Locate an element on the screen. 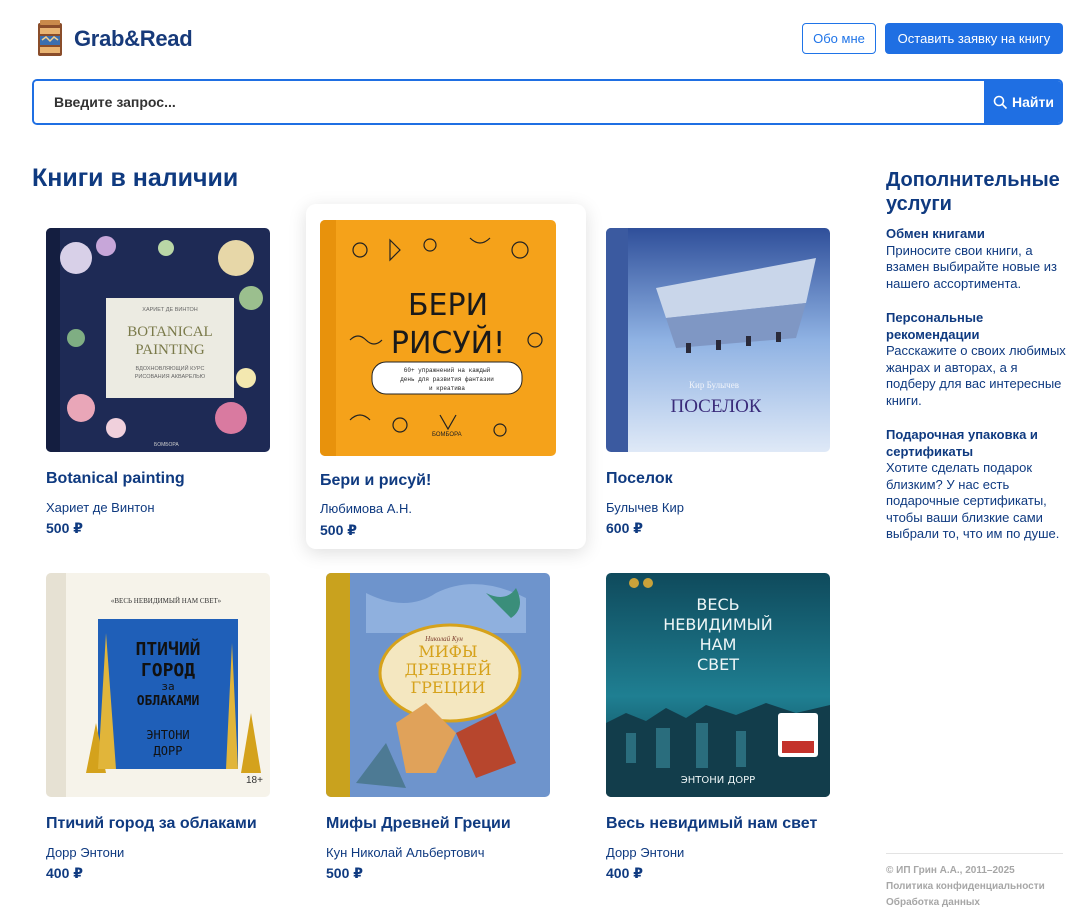 Image resolution: width=1089 pixels, height=913 pixels. book-title: Бери и рисуй! is located at coordinates (375, 481).